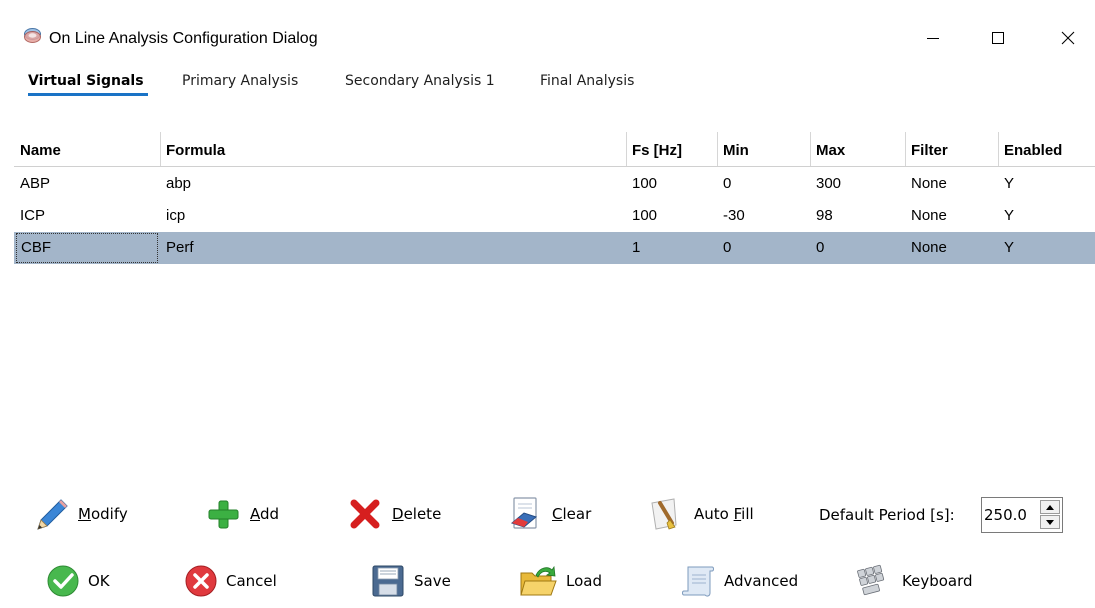 The width and height of the screenshot is (1095, 608). Describe the element at coordinates (724, 514) in the screenshot. I see `auto-fill-label: Auto Fill` at that location.